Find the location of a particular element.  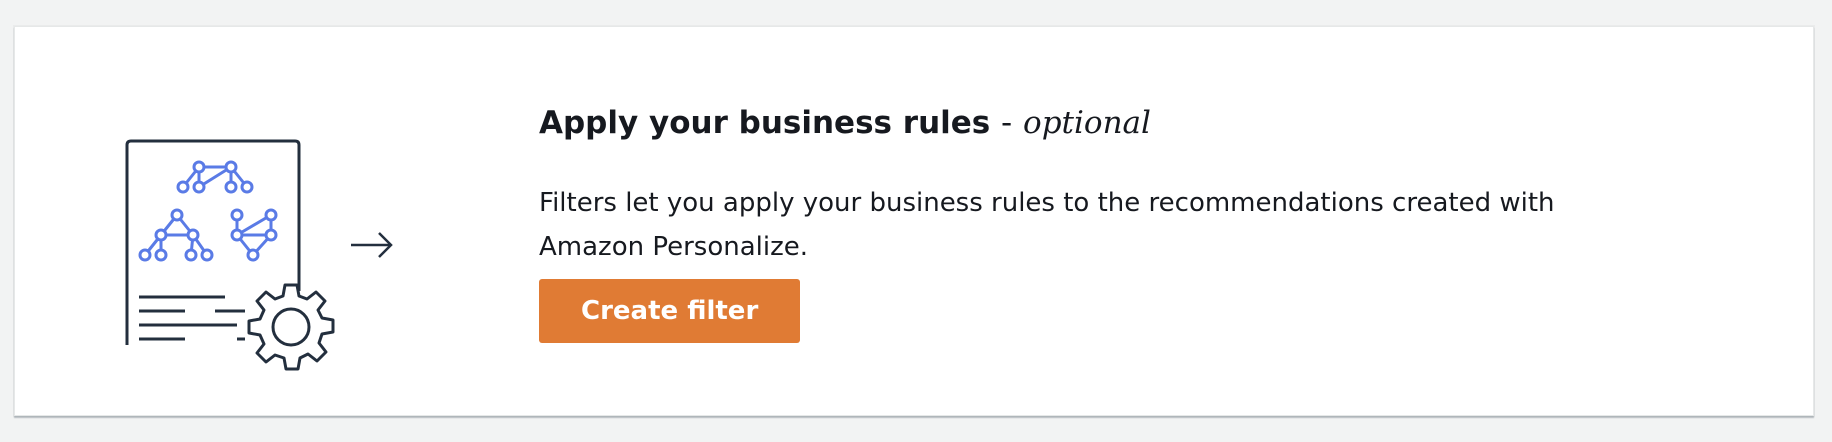

optional-label: optional is located at coordinates (1087, 123).